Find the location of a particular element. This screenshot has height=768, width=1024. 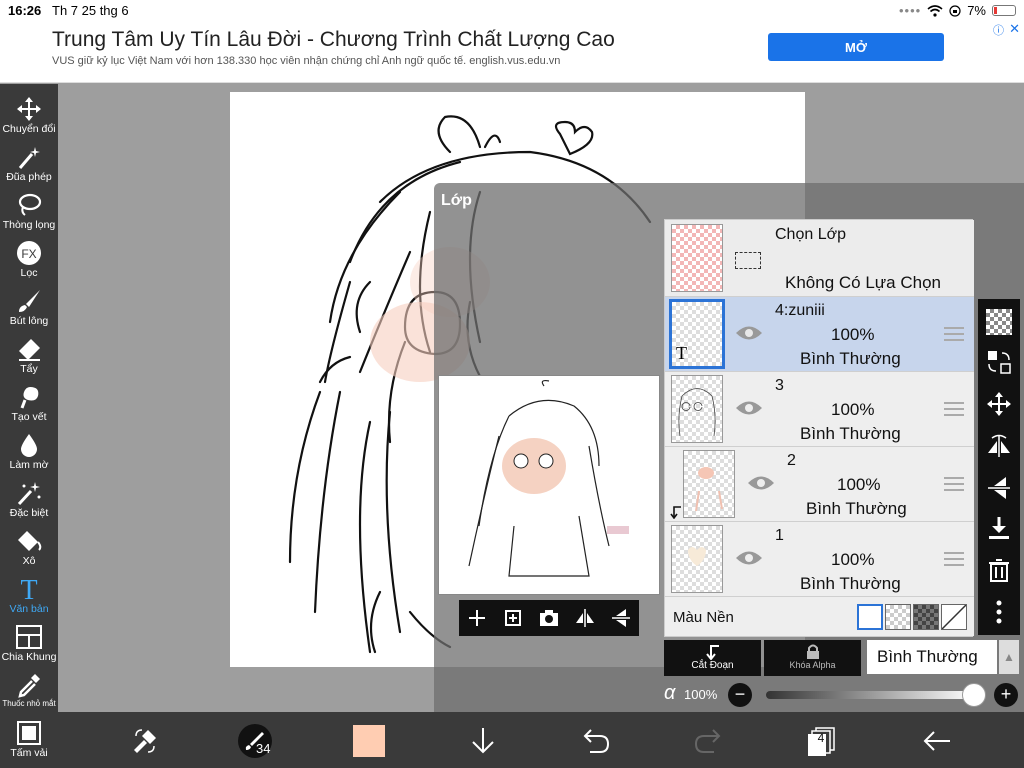

battery-icon is located at coordinates (1004, 10).